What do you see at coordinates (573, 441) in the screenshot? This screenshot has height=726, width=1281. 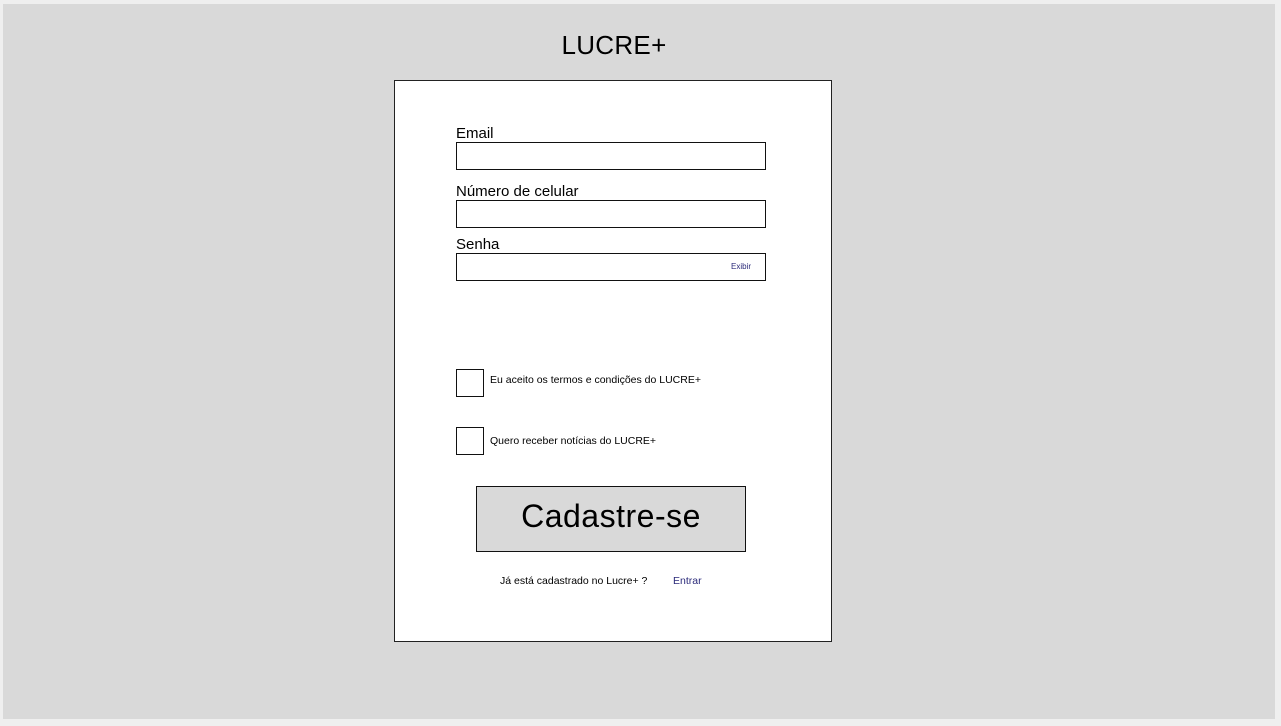 I see `news-label: Quero receber notícias do LUCRE+` at bounding box center [573, 441].